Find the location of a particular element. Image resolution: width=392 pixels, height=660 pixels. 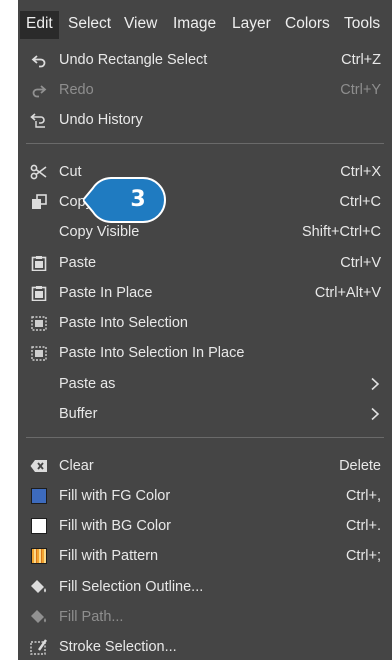

menu-item-fill-pattern: Fill with Pattern Ctrl+; is located at coordinates (205, 556).